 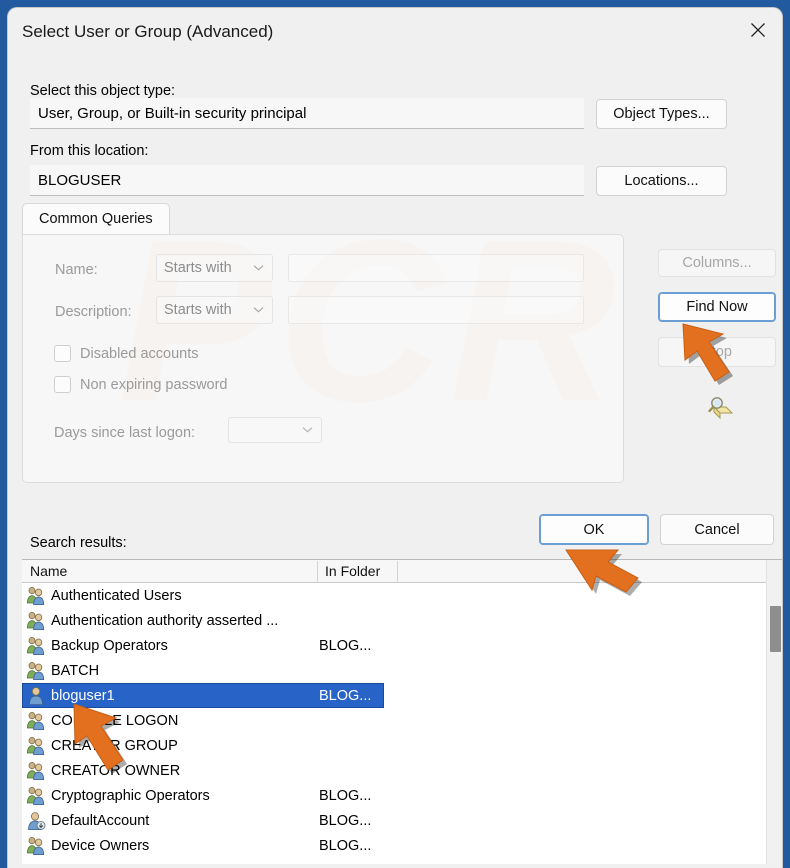 I want to click on row-name: CREATOR OWNER, so click(x=185, y=771).